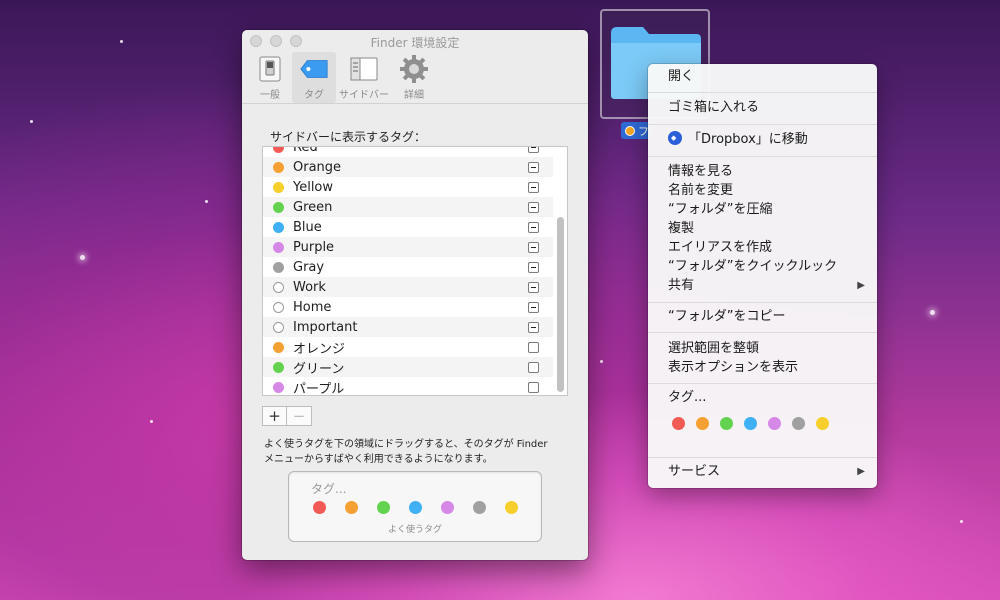 This screenshot has width=1000, height=600. Describe the element at coordinates (766, 190) in the screenshot. I see `menu-item-rename: 名前を変更` at that location.